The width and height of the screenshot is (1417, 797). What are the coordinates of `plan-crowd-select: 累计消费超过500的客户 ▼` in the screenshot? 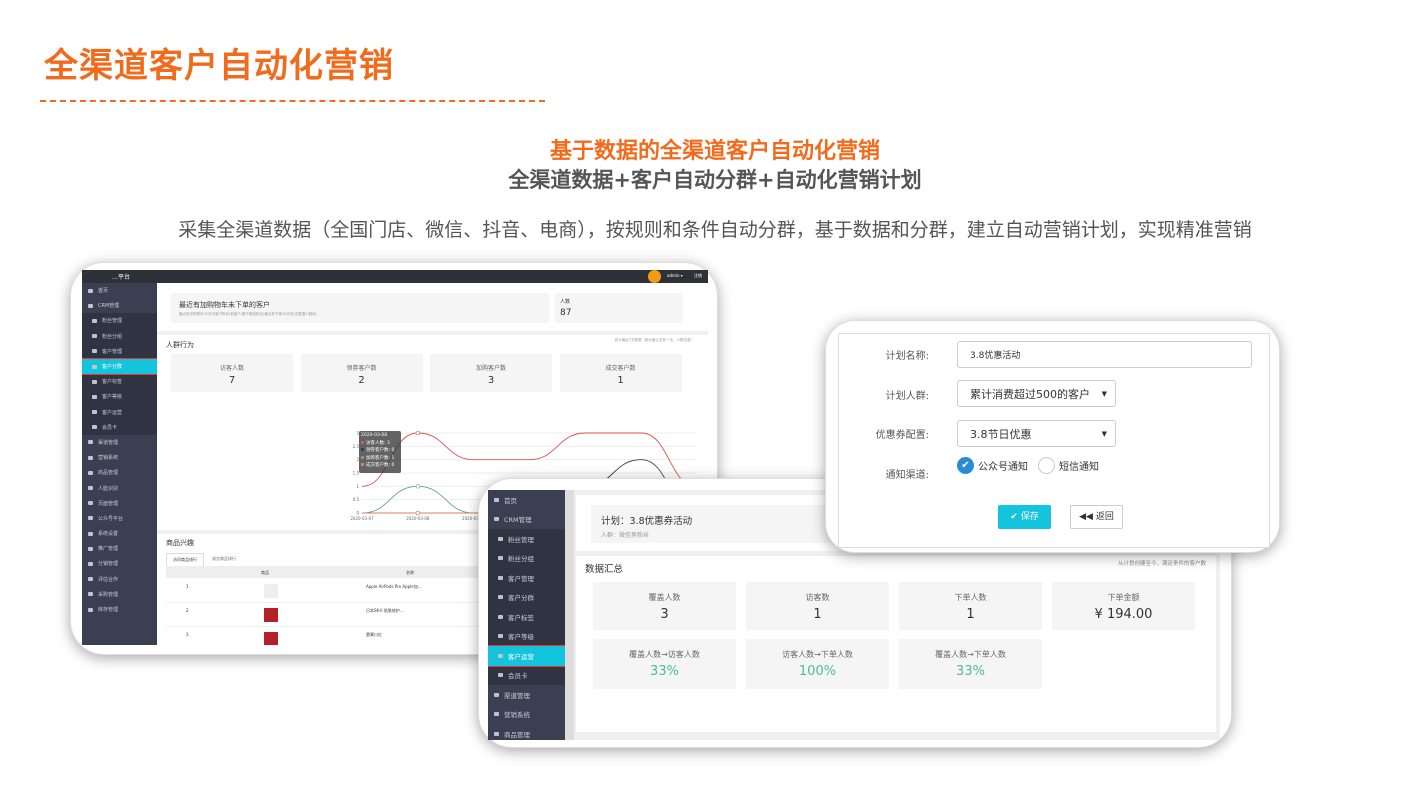 It's located at (1036, 393).